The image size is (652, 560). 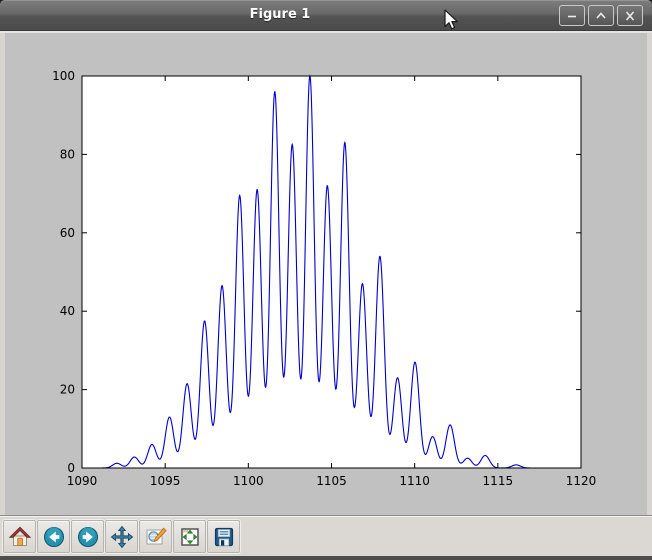 I want to click on navigation-toolbar, so click(x=326, y=536).